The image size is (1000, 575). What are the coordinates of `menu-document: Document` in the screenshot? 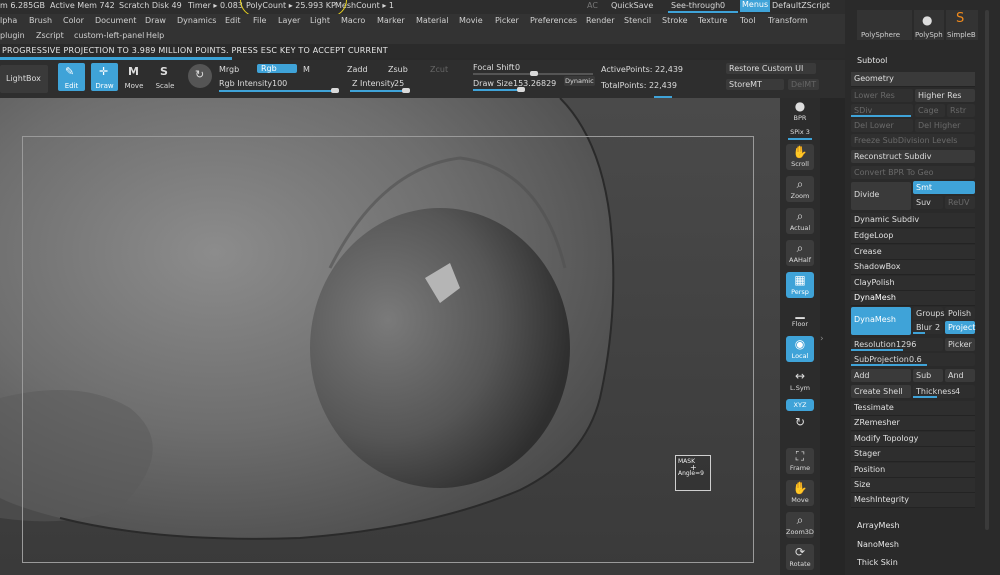 It's located at (115, 20).